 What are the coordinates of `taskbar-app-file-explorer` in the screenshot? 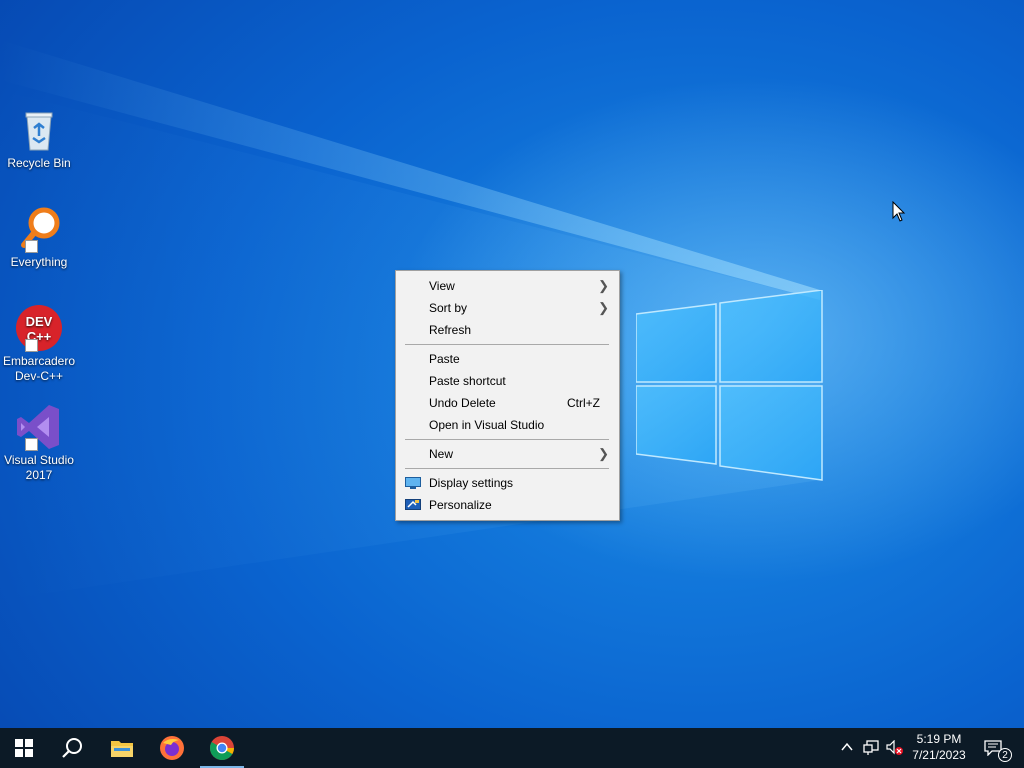 It's located at (122, 748).